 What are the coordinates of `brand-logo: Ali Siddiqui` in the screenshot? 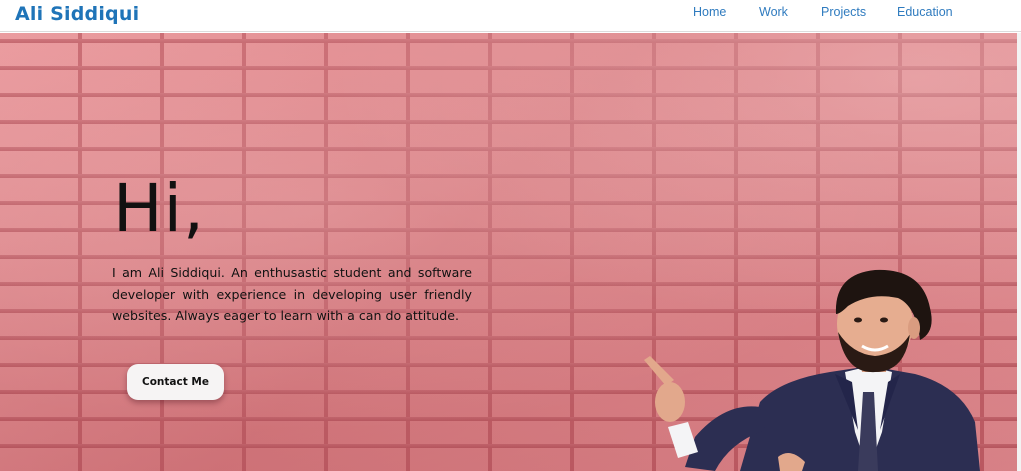 It's located at (77, 14).